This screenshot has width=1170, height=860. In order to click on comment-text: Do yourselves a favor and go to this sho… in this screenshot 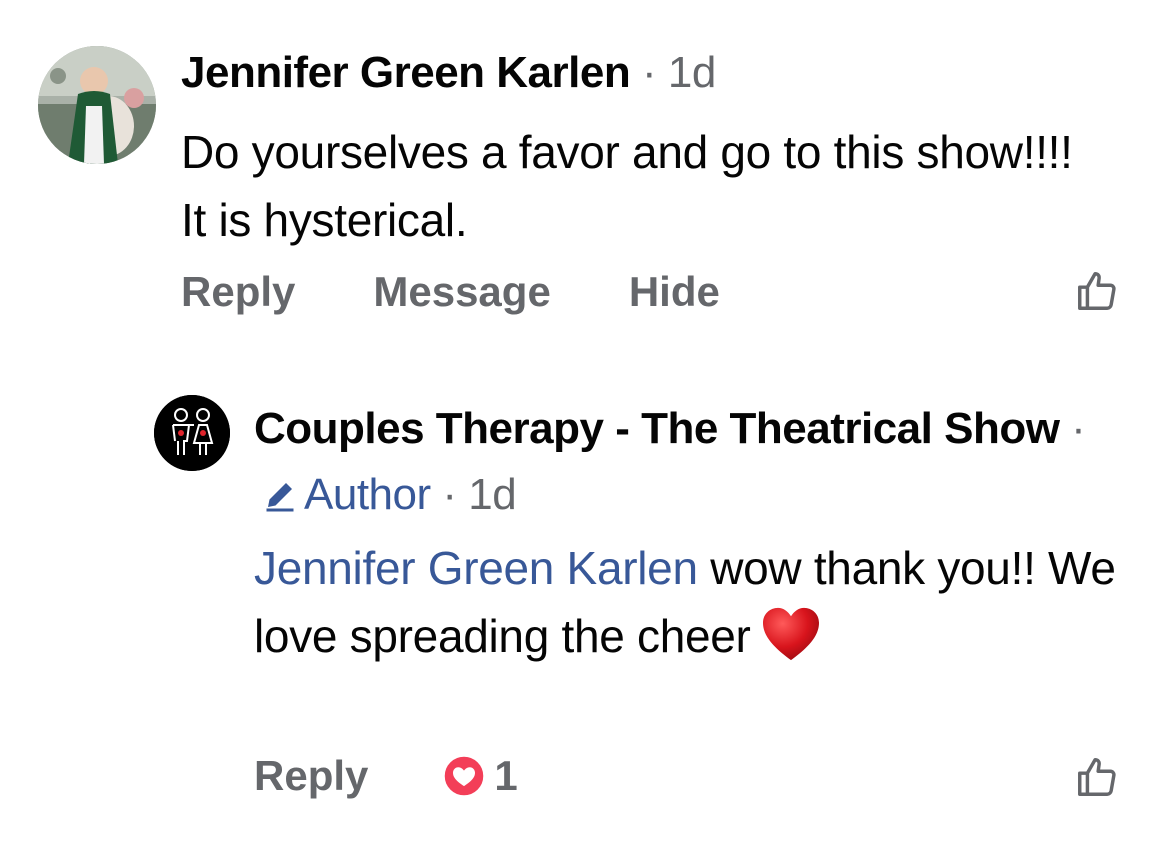, I will do `click(627, 186)`.